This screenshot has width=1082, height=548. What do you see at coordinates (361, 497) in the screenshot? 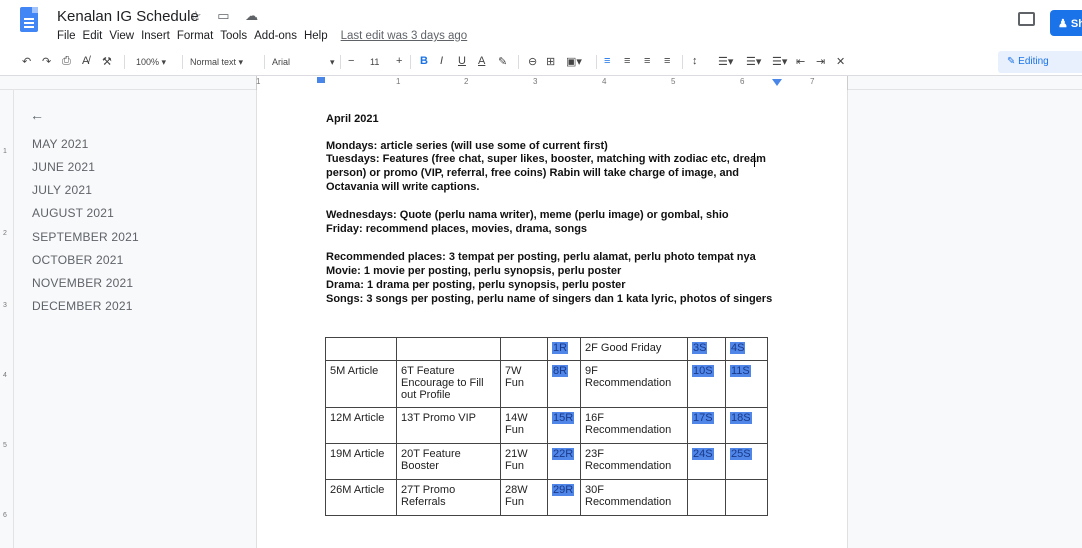
I see `table-cell: 26M Article` at bounding box center [361, 497].